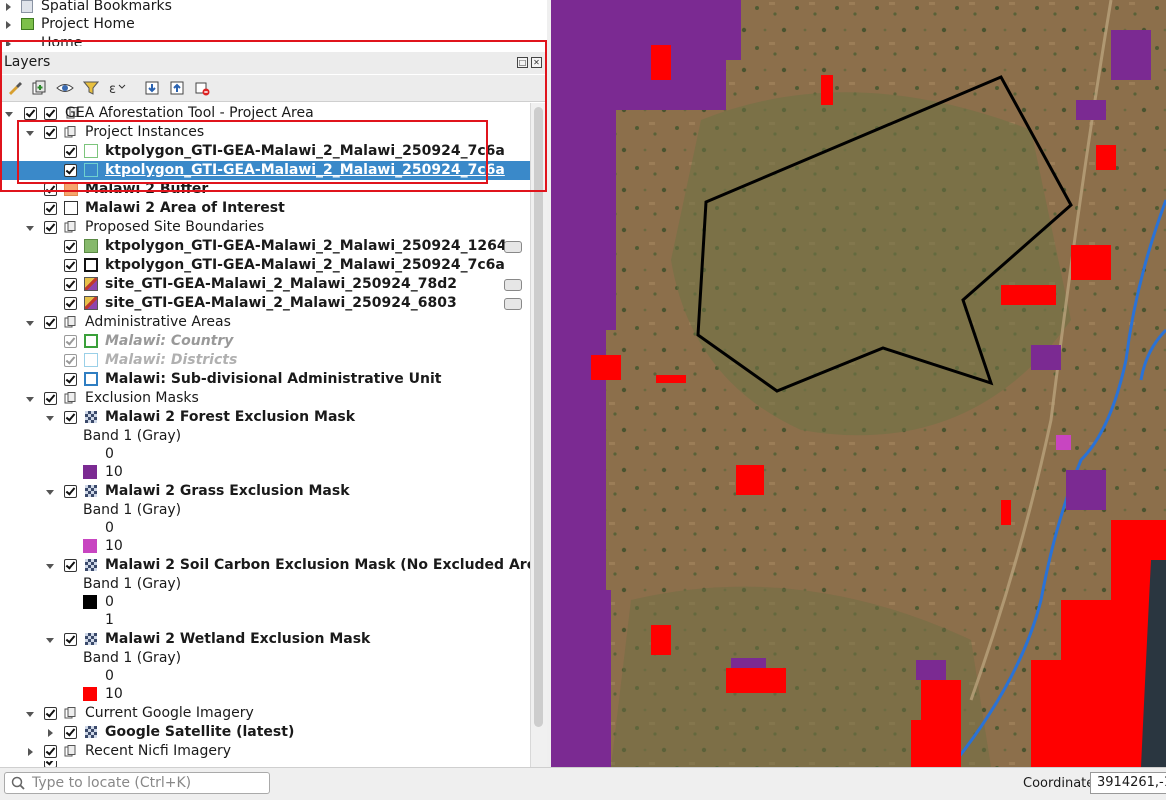  Describe the element at coordinates (273, 40) in the screenshot. I see `browser-item-home: Home` at that location.